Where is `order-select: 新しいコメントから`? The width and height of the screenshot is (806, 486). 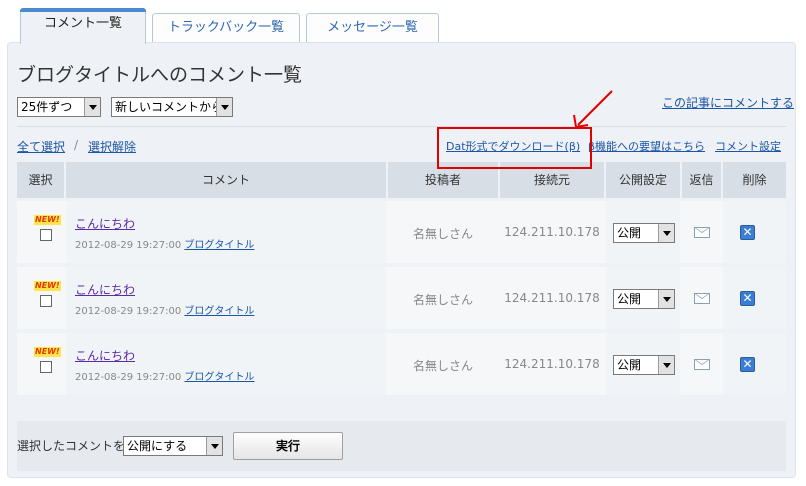
order-select: 新しいコメントから is located at coordinates (172, 107).